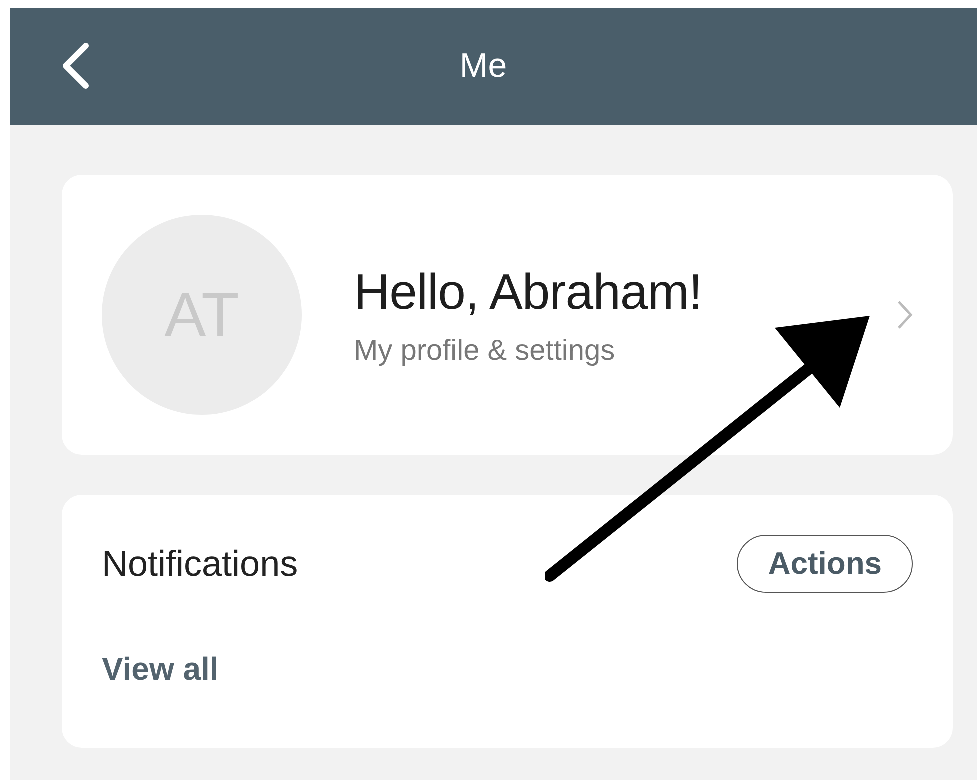 The image size is (977, 780). I want to click on greeting-text: Hello, Abraham!, so click(529, 291).